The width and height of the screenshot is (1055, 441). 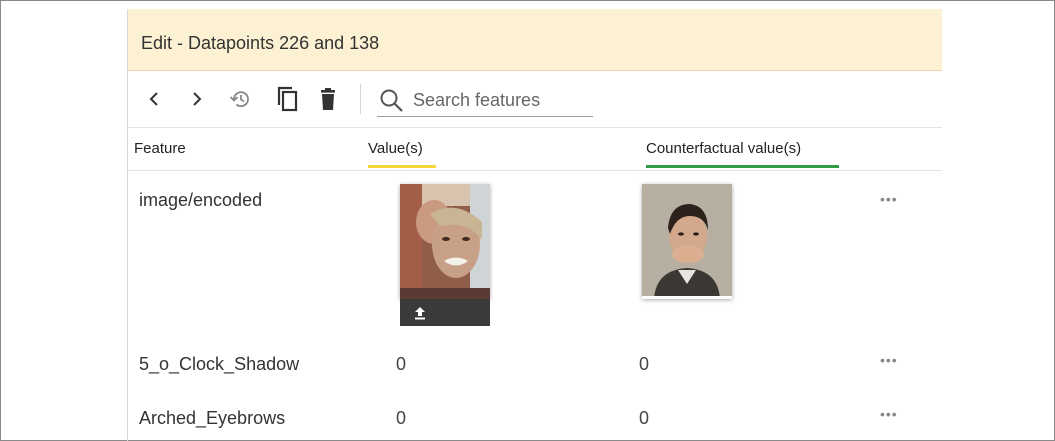 What do you see at coordinates (212, 418) in the screenshot?
I see `feature-name: Arched_Eyebrows` at bounding box center [212, 418].